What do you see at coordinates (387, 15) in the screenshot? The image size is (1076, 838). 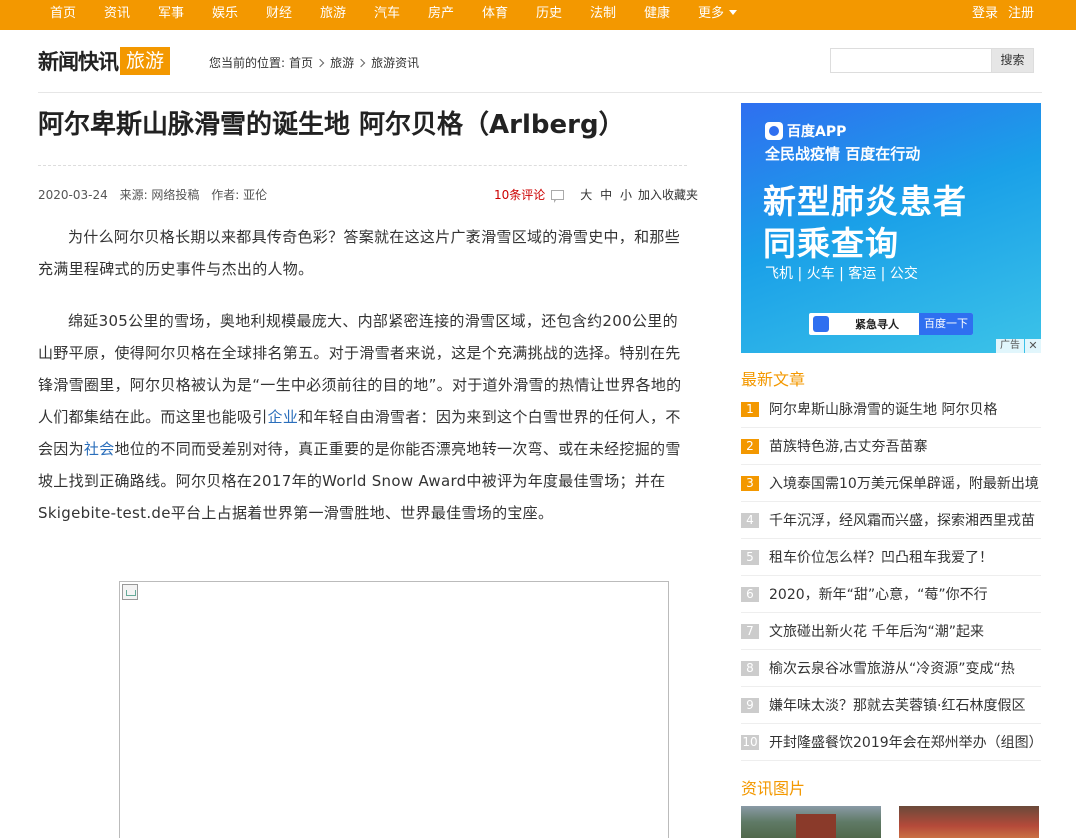 I see `nav-item-auto: 汽车` at bounding box center [387, 15].